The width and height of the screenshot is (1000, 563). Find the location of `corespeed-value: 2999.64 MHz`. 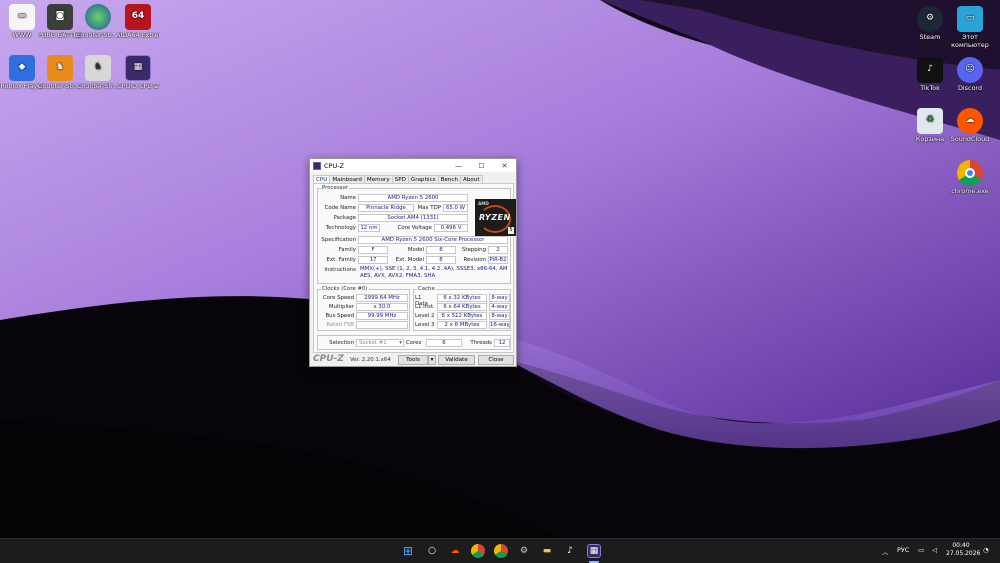

corespeed-value: 2999.64 MHz is located at coordinates (382, 298).